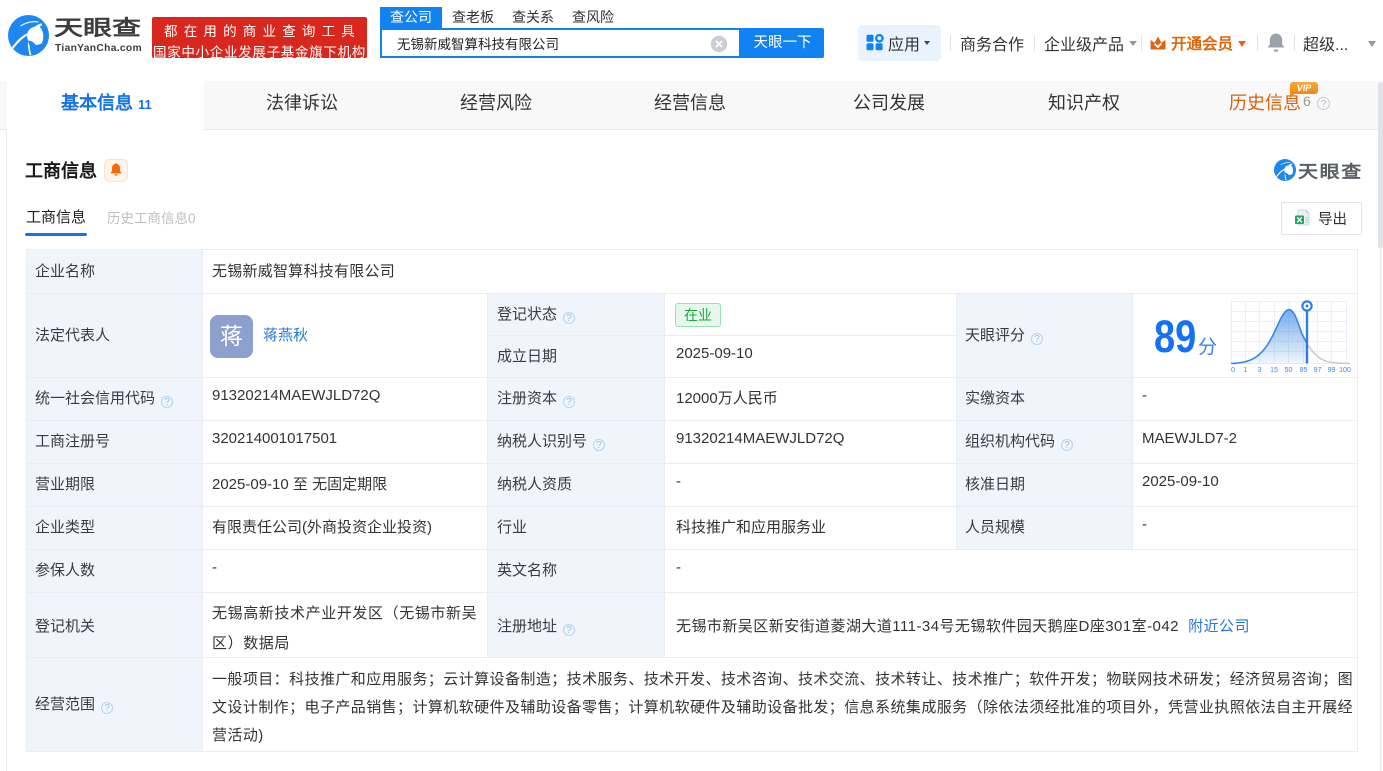 Image resolution: width=1383 pixels, height=771 pixels. I want to click on svg-text: 99, so click(1332, 370).